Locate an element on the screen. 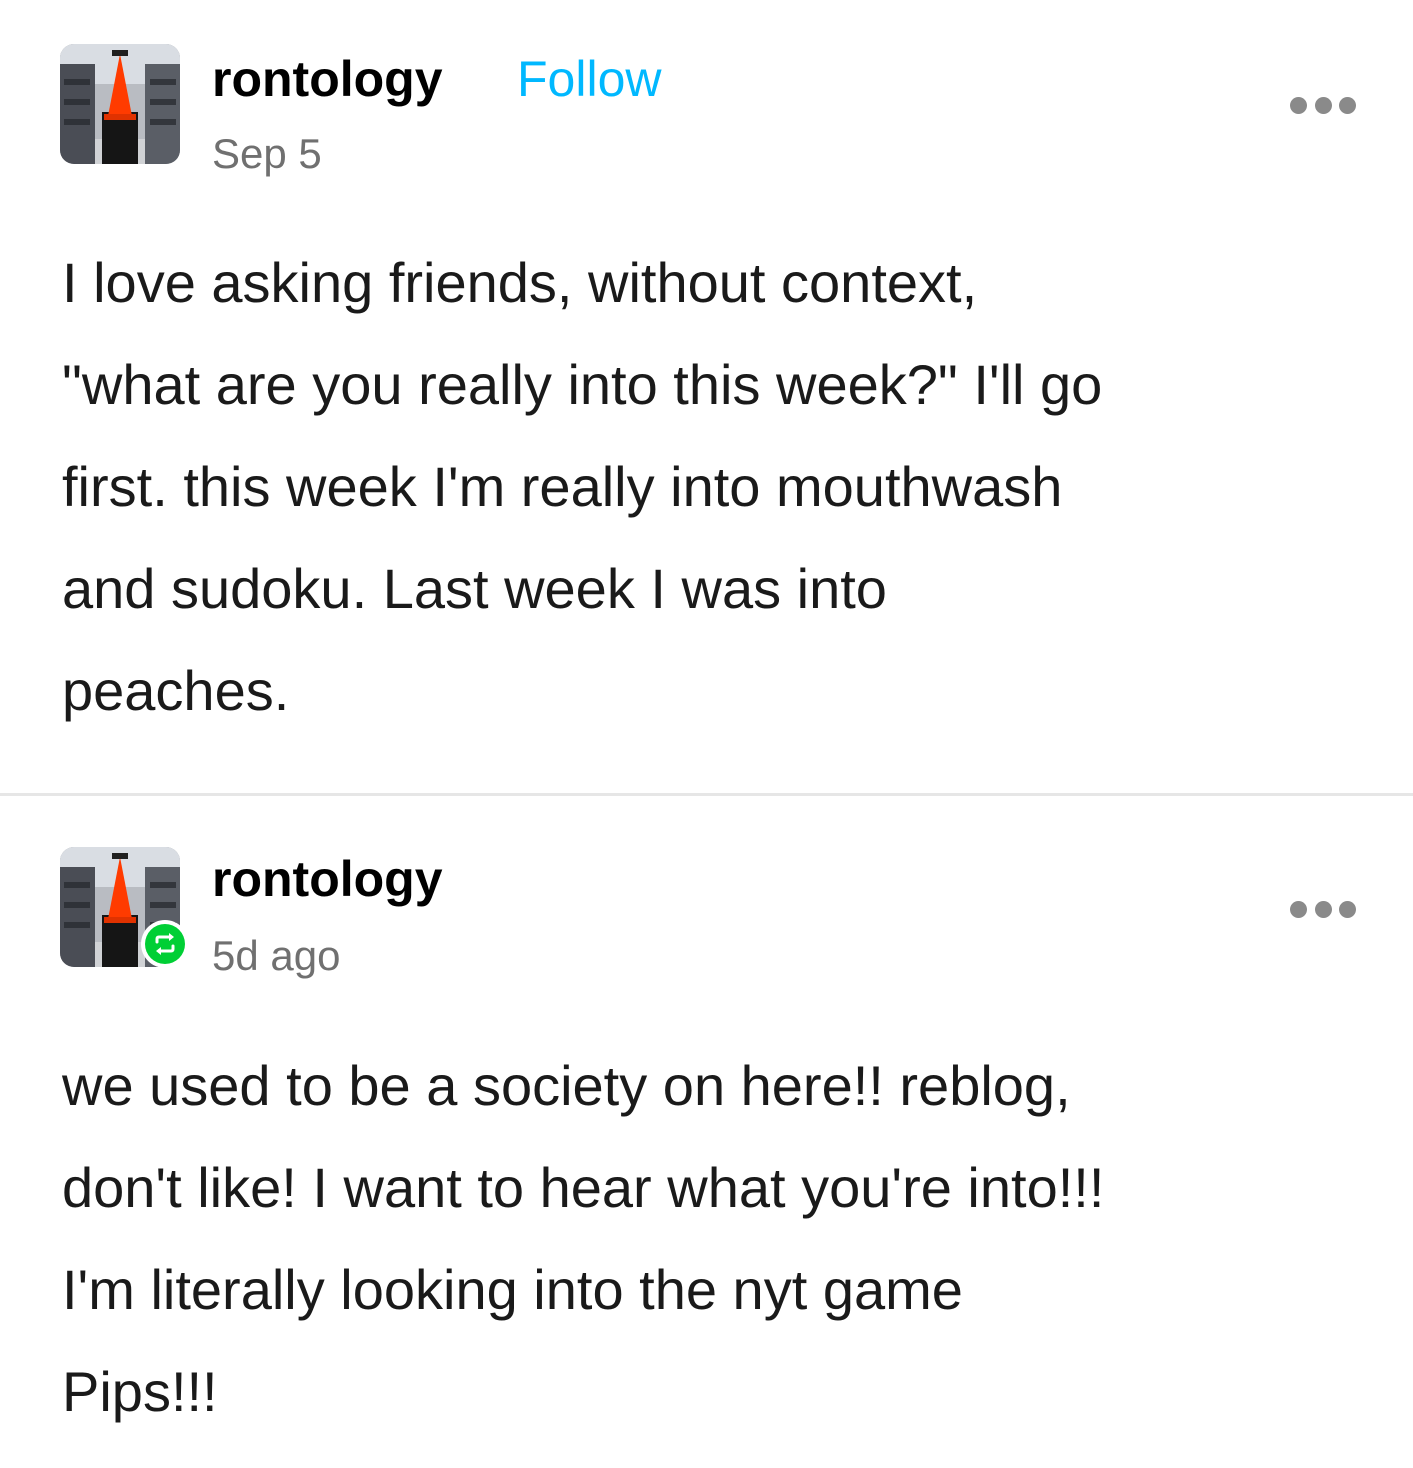 The image size is (1413, 1468). avatar-image is located at coordinates (120, 104).